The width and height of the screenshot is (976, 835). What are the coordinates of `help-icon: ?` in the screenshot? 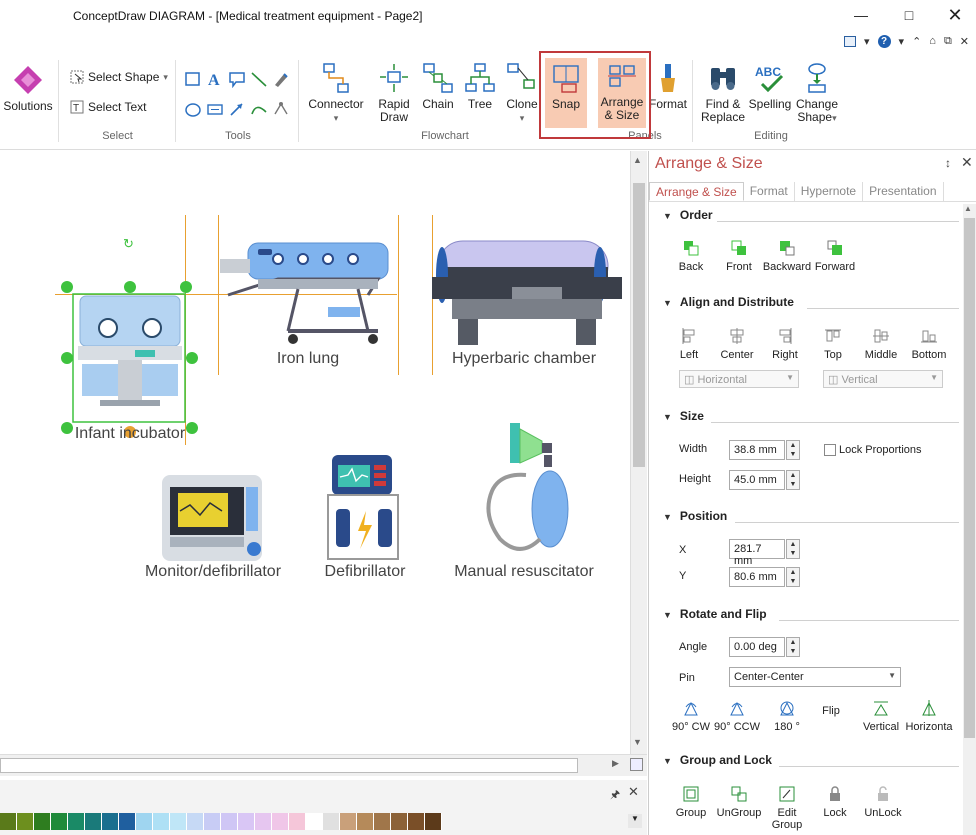 It's located at (884, 41).